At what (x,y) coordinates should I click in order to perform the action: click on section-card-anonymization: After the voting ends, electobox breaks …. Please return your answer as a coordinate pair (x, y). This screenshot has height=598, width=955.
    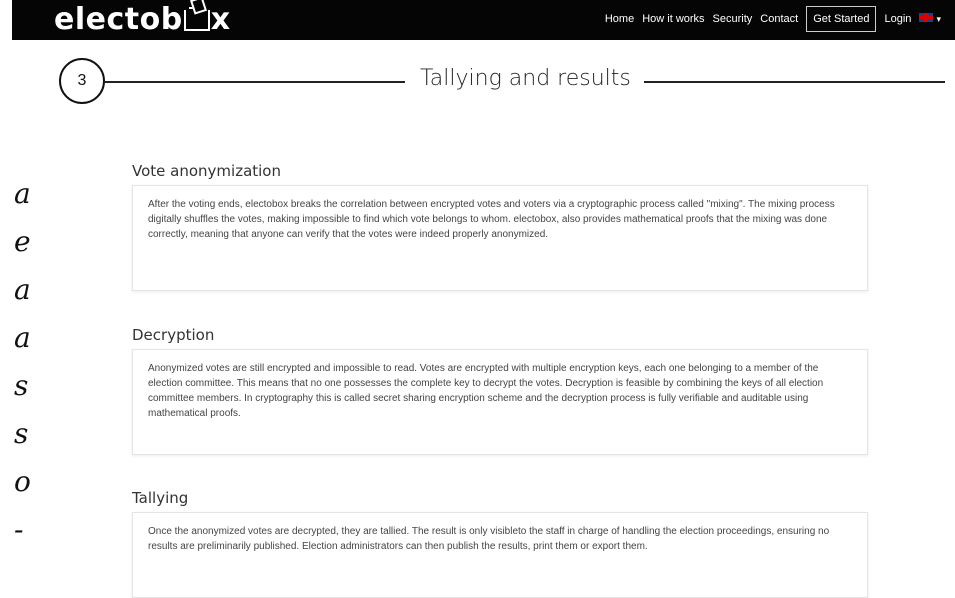
    Looking at the image, I should click on (500, 238).